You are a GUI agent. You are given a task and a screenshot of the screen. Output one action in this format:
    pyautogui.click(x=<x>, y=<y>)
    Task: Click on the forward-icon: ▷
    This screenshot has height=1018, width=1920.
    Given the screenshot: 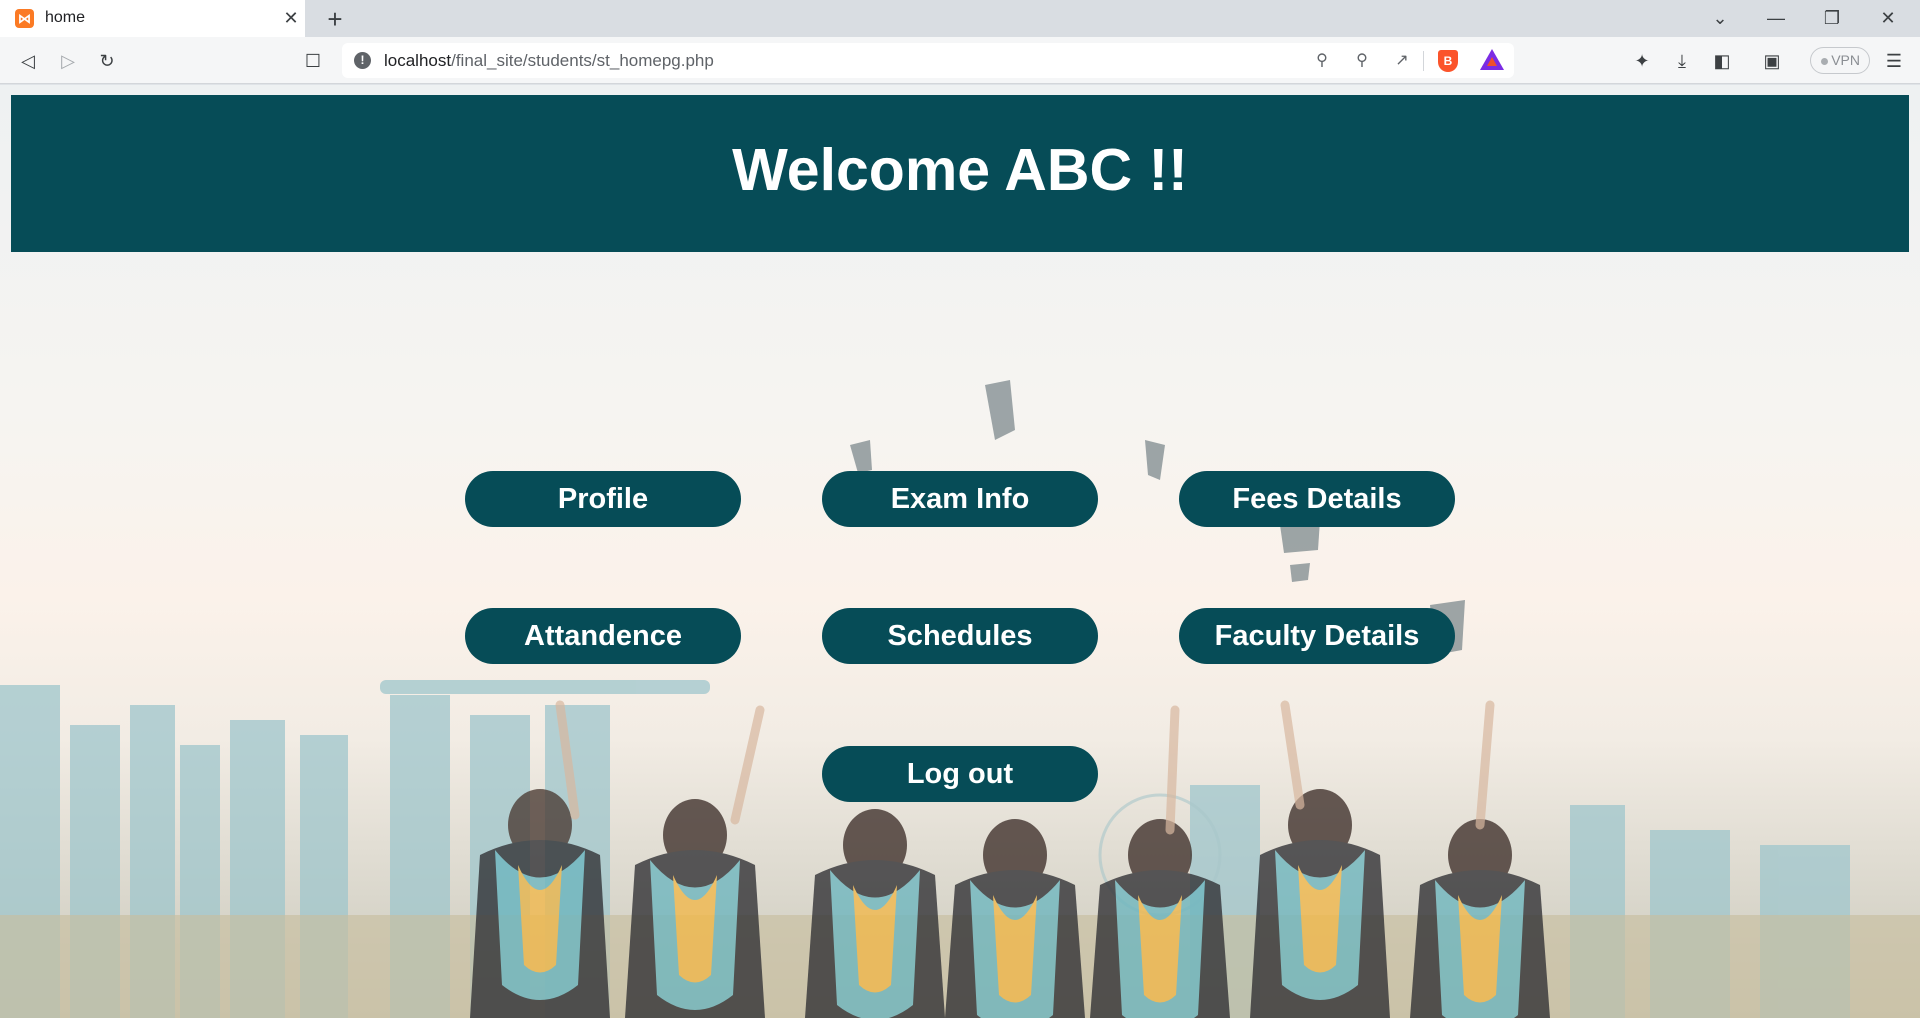 What is the action you would take?
    pyautogui.click(x=68, y=61)
    